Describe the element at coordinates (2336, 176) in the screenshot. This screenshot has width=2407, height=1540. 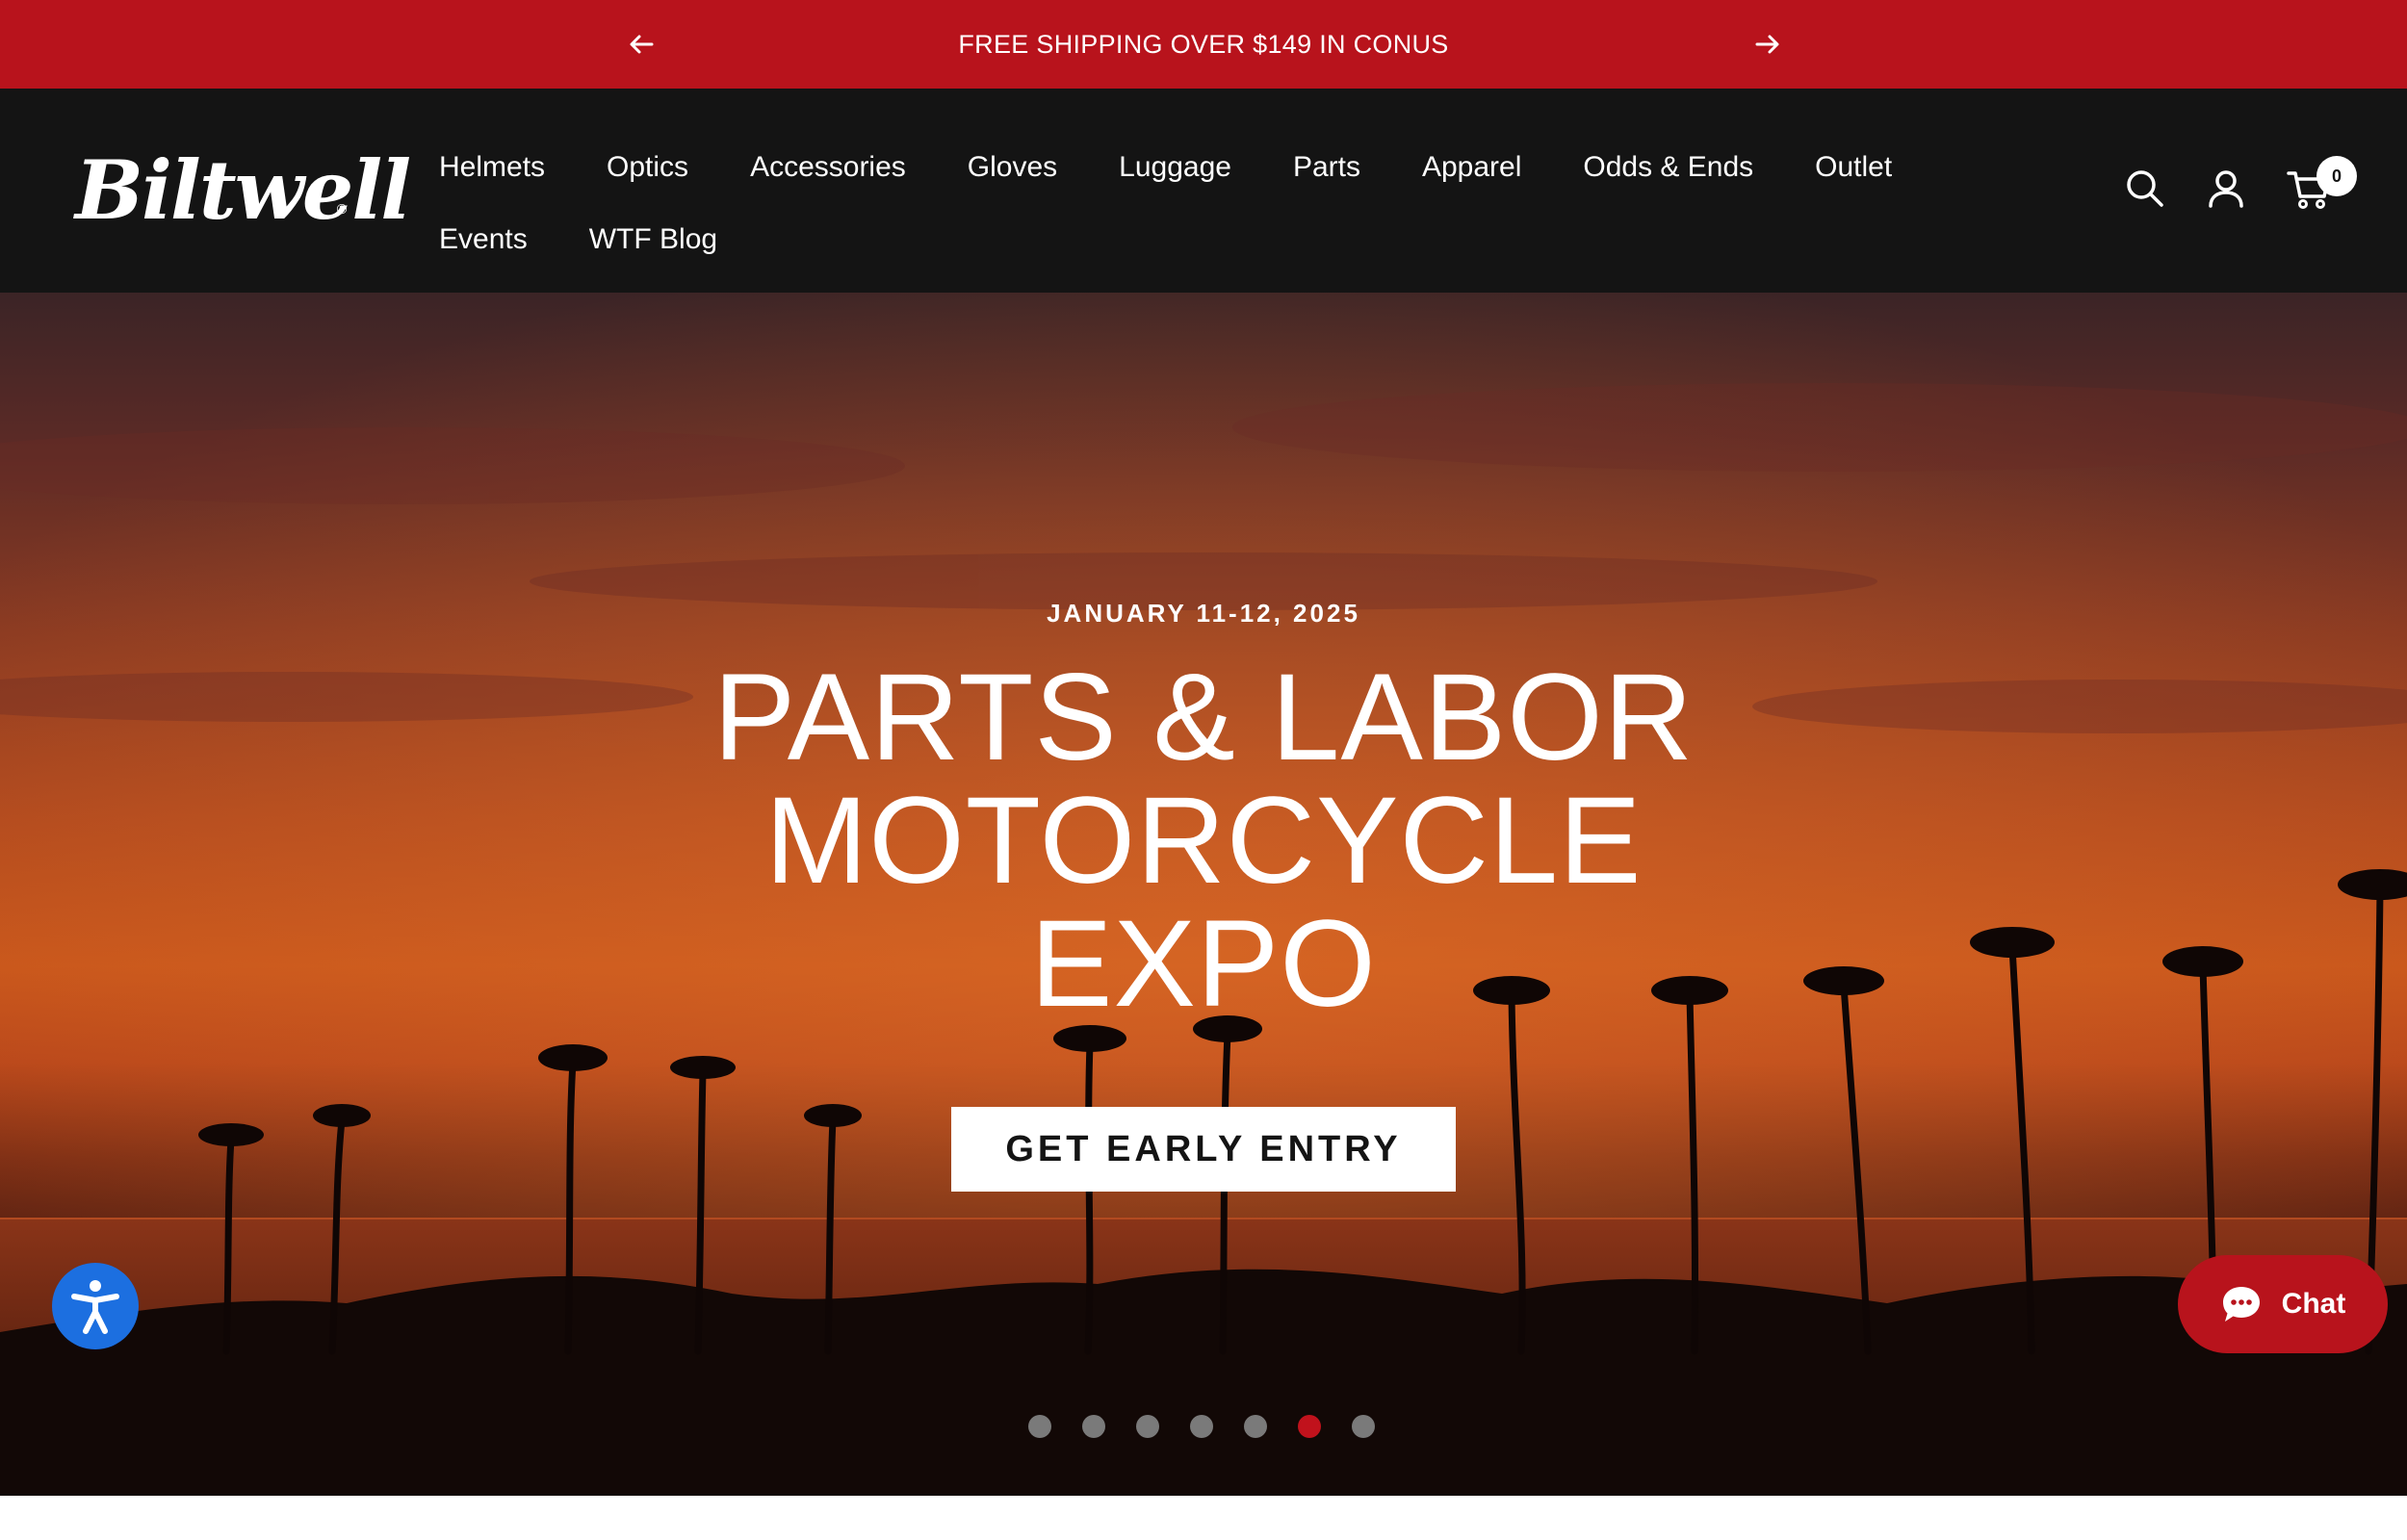
I see `cart-count-badge: 0` at that location.